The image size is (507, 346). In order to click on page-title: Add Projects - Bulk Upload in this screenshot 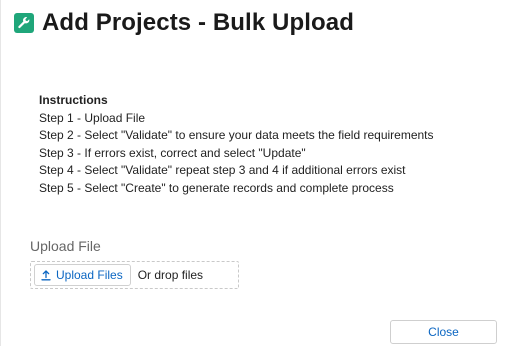, I will do `click(198, 22)`.